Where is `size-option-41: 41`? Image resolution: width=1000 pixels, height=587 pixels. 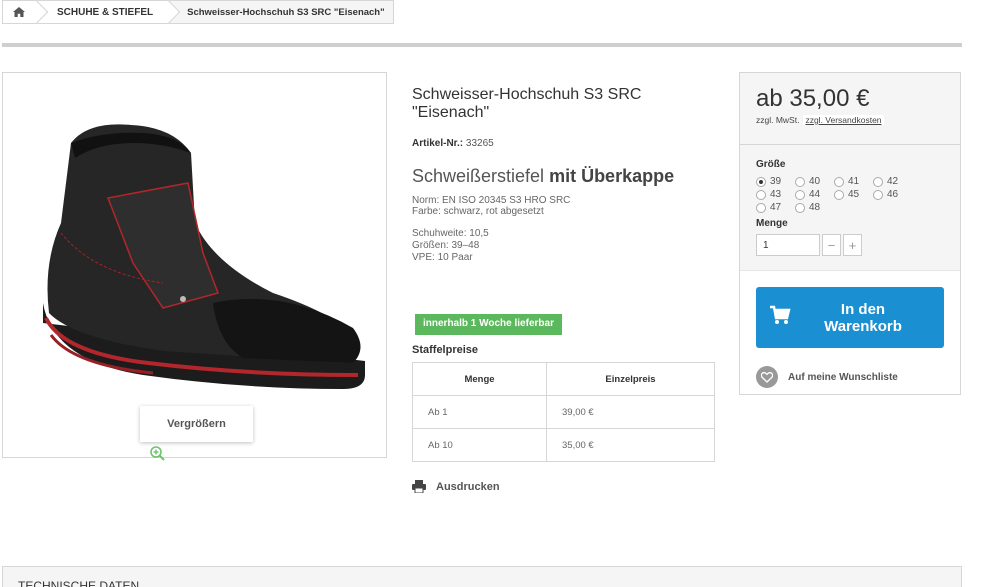 size-option-41: 41 is located at coordinates (853, 181).